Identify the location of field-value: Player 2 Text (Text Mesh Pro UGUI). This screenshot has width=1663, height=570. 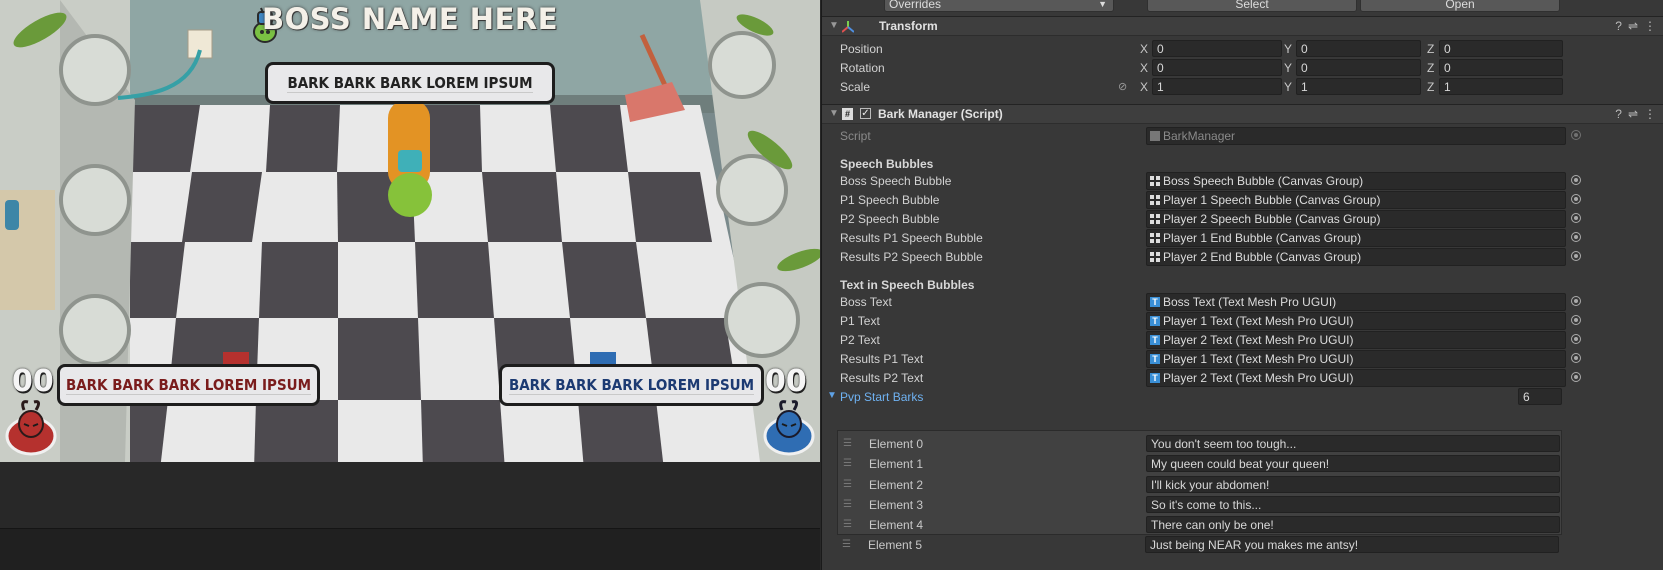
(1258, 340).